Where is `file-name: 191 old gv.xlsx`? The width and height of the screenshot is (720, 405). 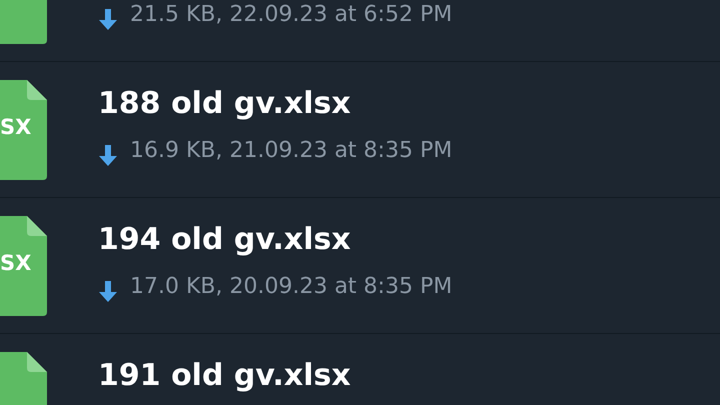
file-name: 191 old gv.xlsx is located at coordinates (224, 376).